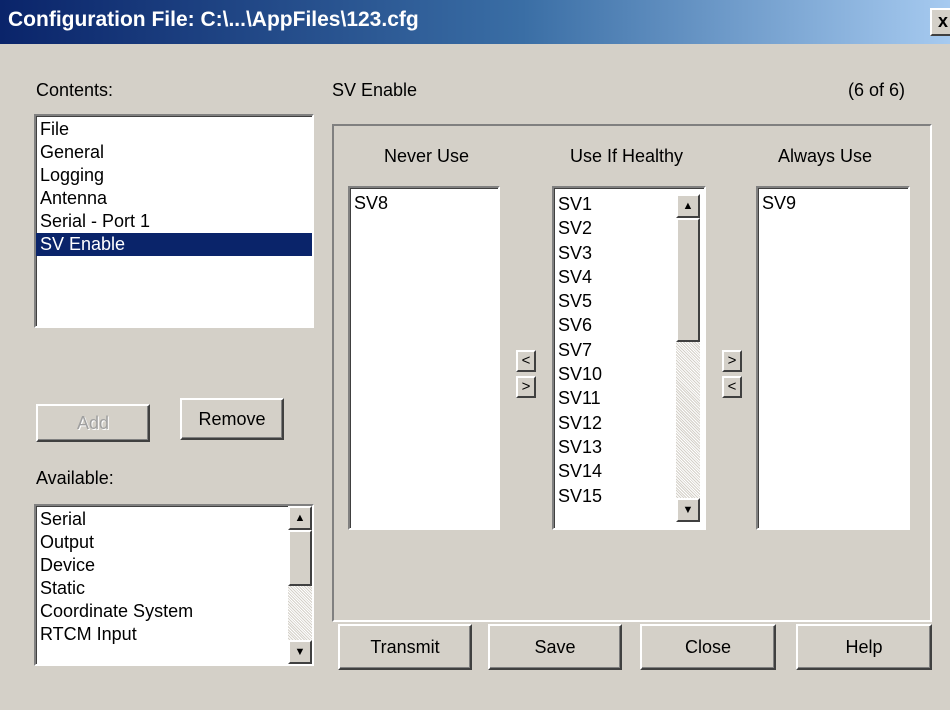 This screenshot has width=950, height=710. I want to click on list-item: Device, so click(174, 565).